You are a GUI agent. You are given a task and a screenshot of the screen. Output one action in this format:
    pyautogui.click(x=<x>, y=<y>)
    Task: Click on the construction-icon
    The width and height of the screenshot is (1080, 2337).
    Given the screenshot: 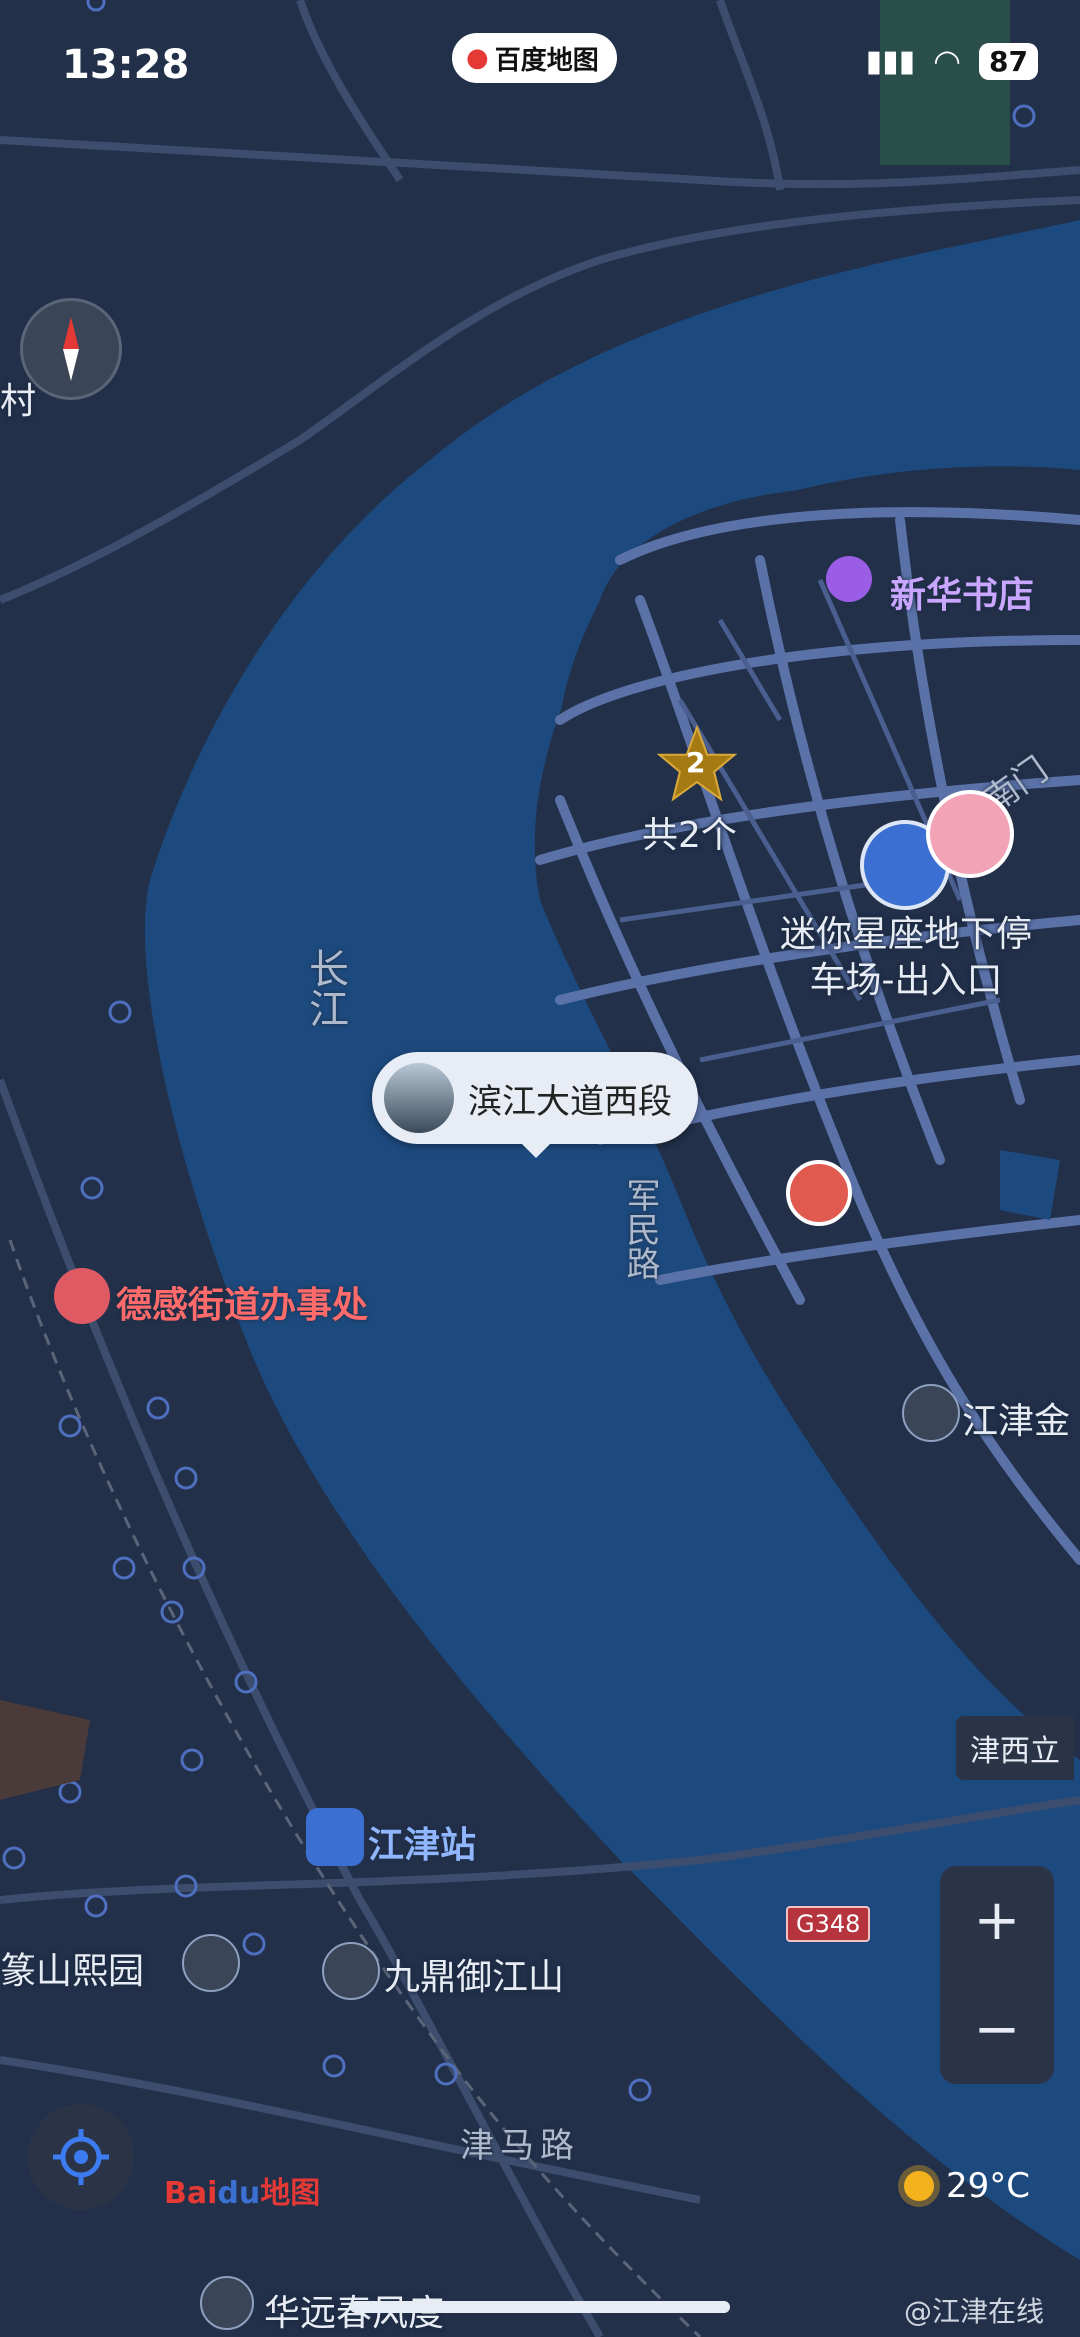 What is the action you would take?
    pyautogui.click(x=819, y=1193)
    